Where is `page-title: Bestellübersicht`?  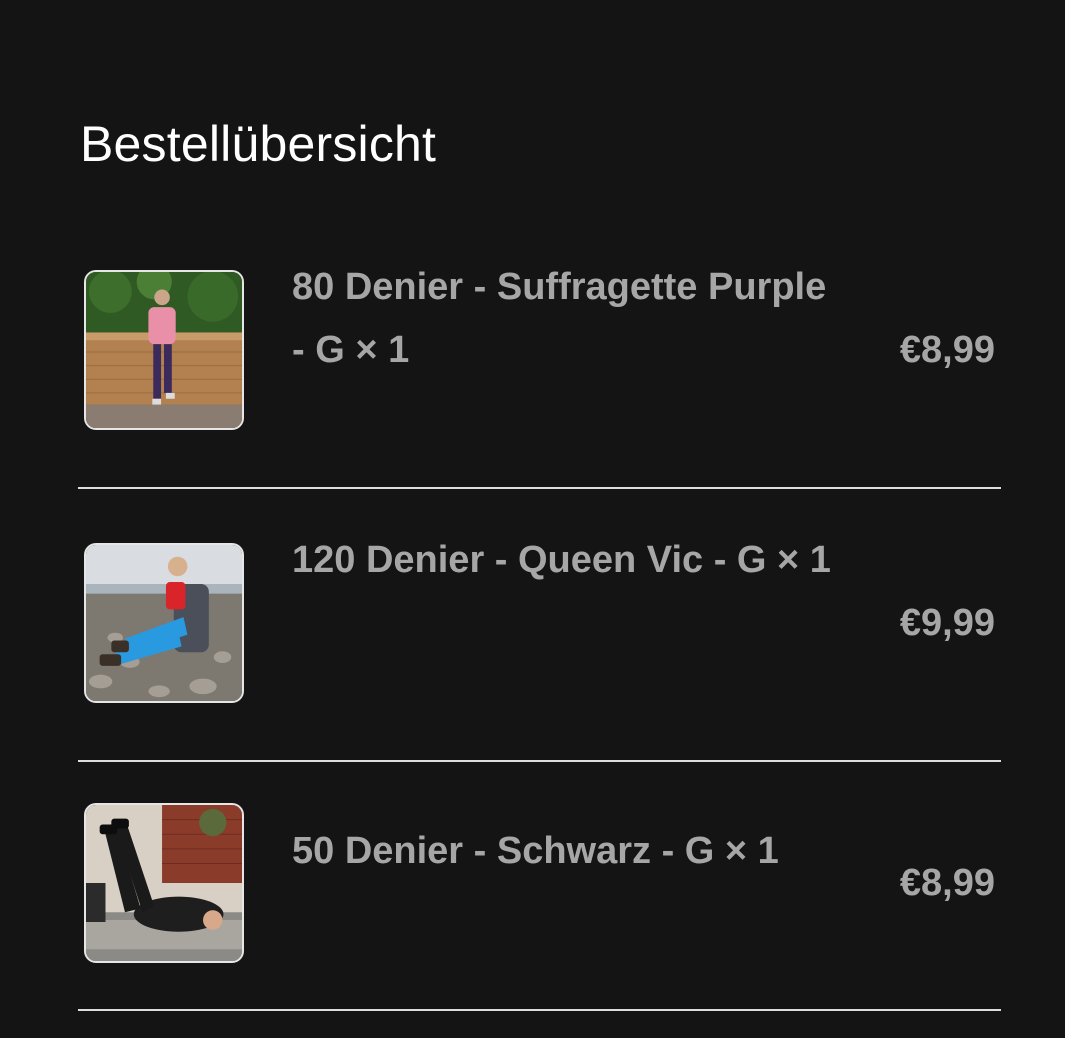
page-title: Bestellübersicht is located at coordinates (258, 144).